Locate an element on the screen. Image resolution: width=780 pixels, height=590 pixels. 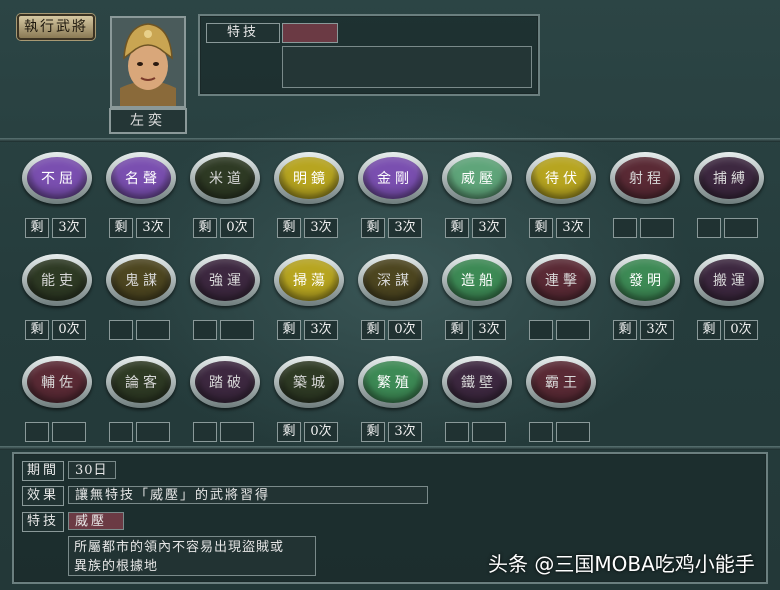
officer-portrait is located at coordinates (148, 62).